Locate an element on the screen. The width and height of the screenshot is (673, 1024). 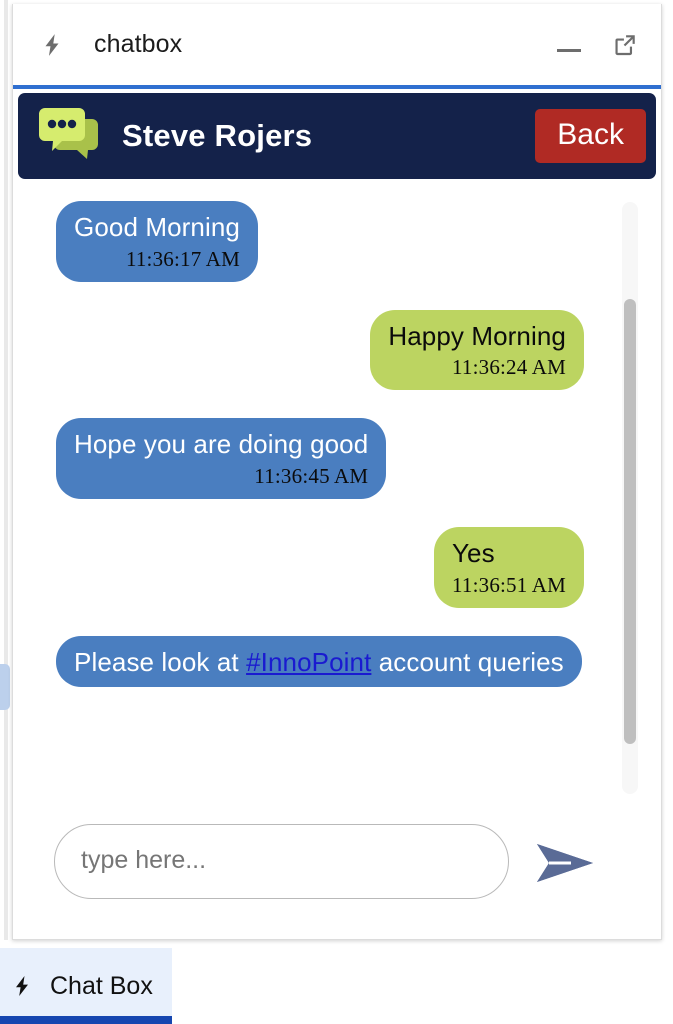
message-composer is located at coordinates (337, 871).